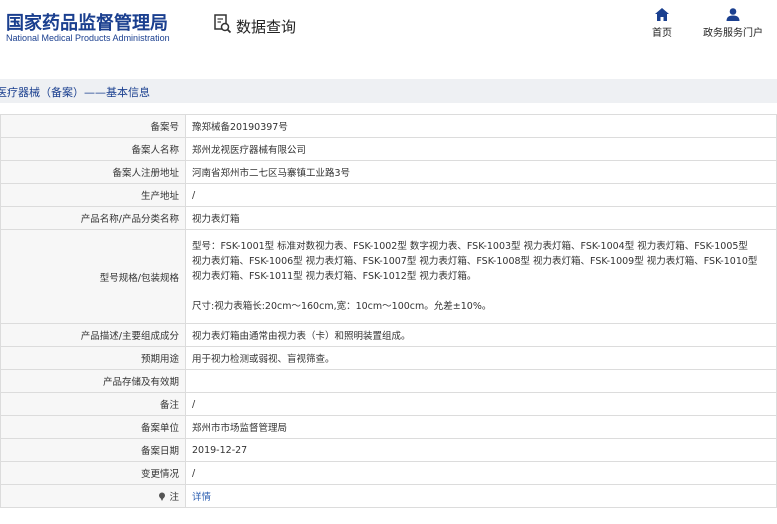  I want to click on site-logo-subtitle: National Medical Products Administration, so click(88, 38).